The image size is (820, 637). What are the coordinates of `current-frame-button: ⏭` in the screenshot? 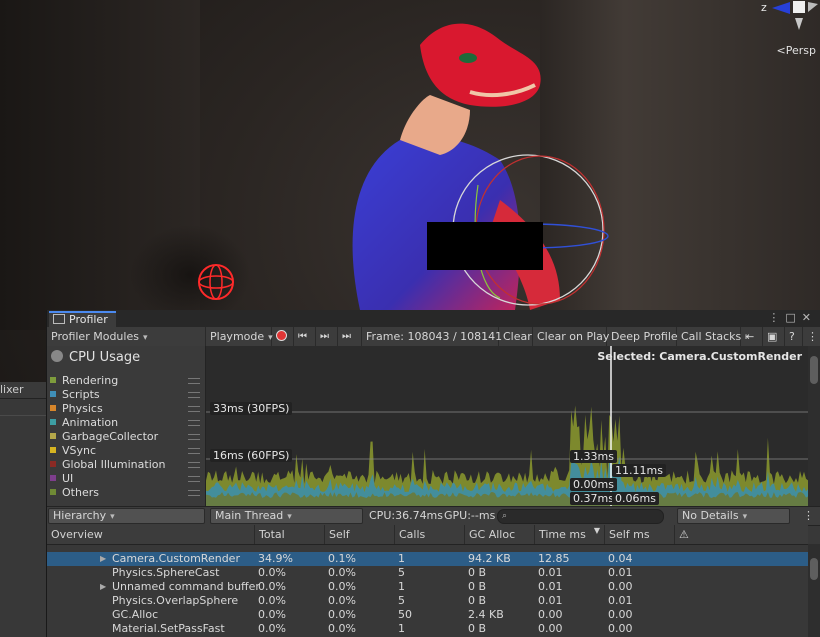 It's located at (350, 336).